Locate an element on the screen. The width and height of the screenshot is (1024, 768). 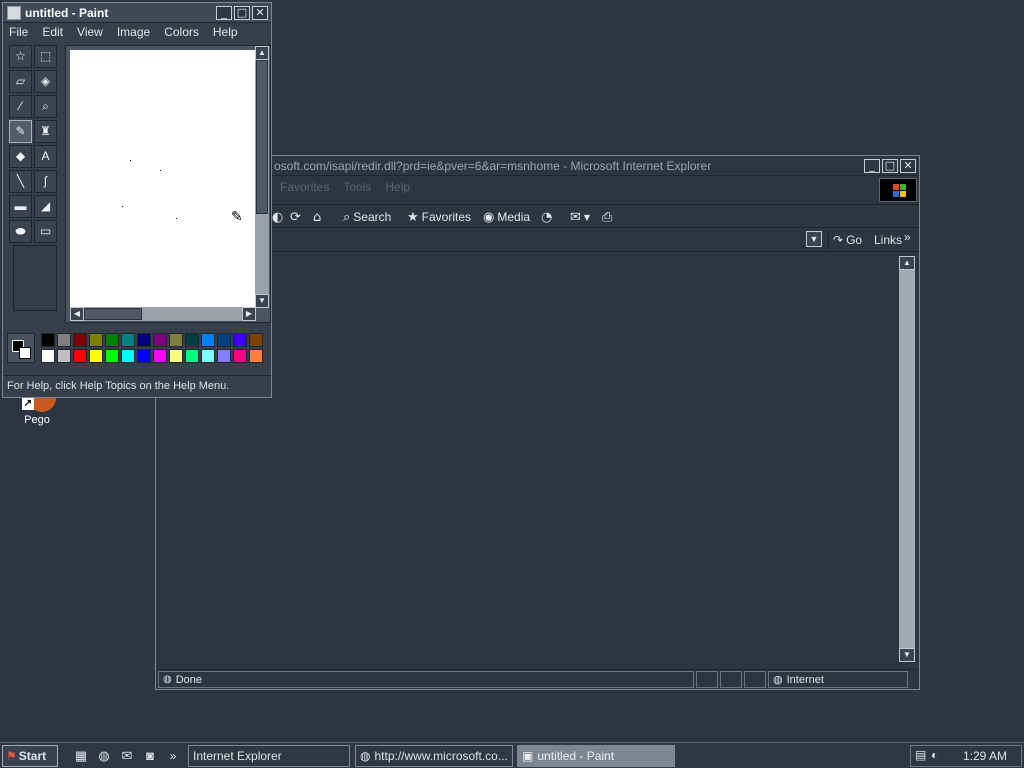
go-button: ↷ Go is located at coordinates (847, 240).